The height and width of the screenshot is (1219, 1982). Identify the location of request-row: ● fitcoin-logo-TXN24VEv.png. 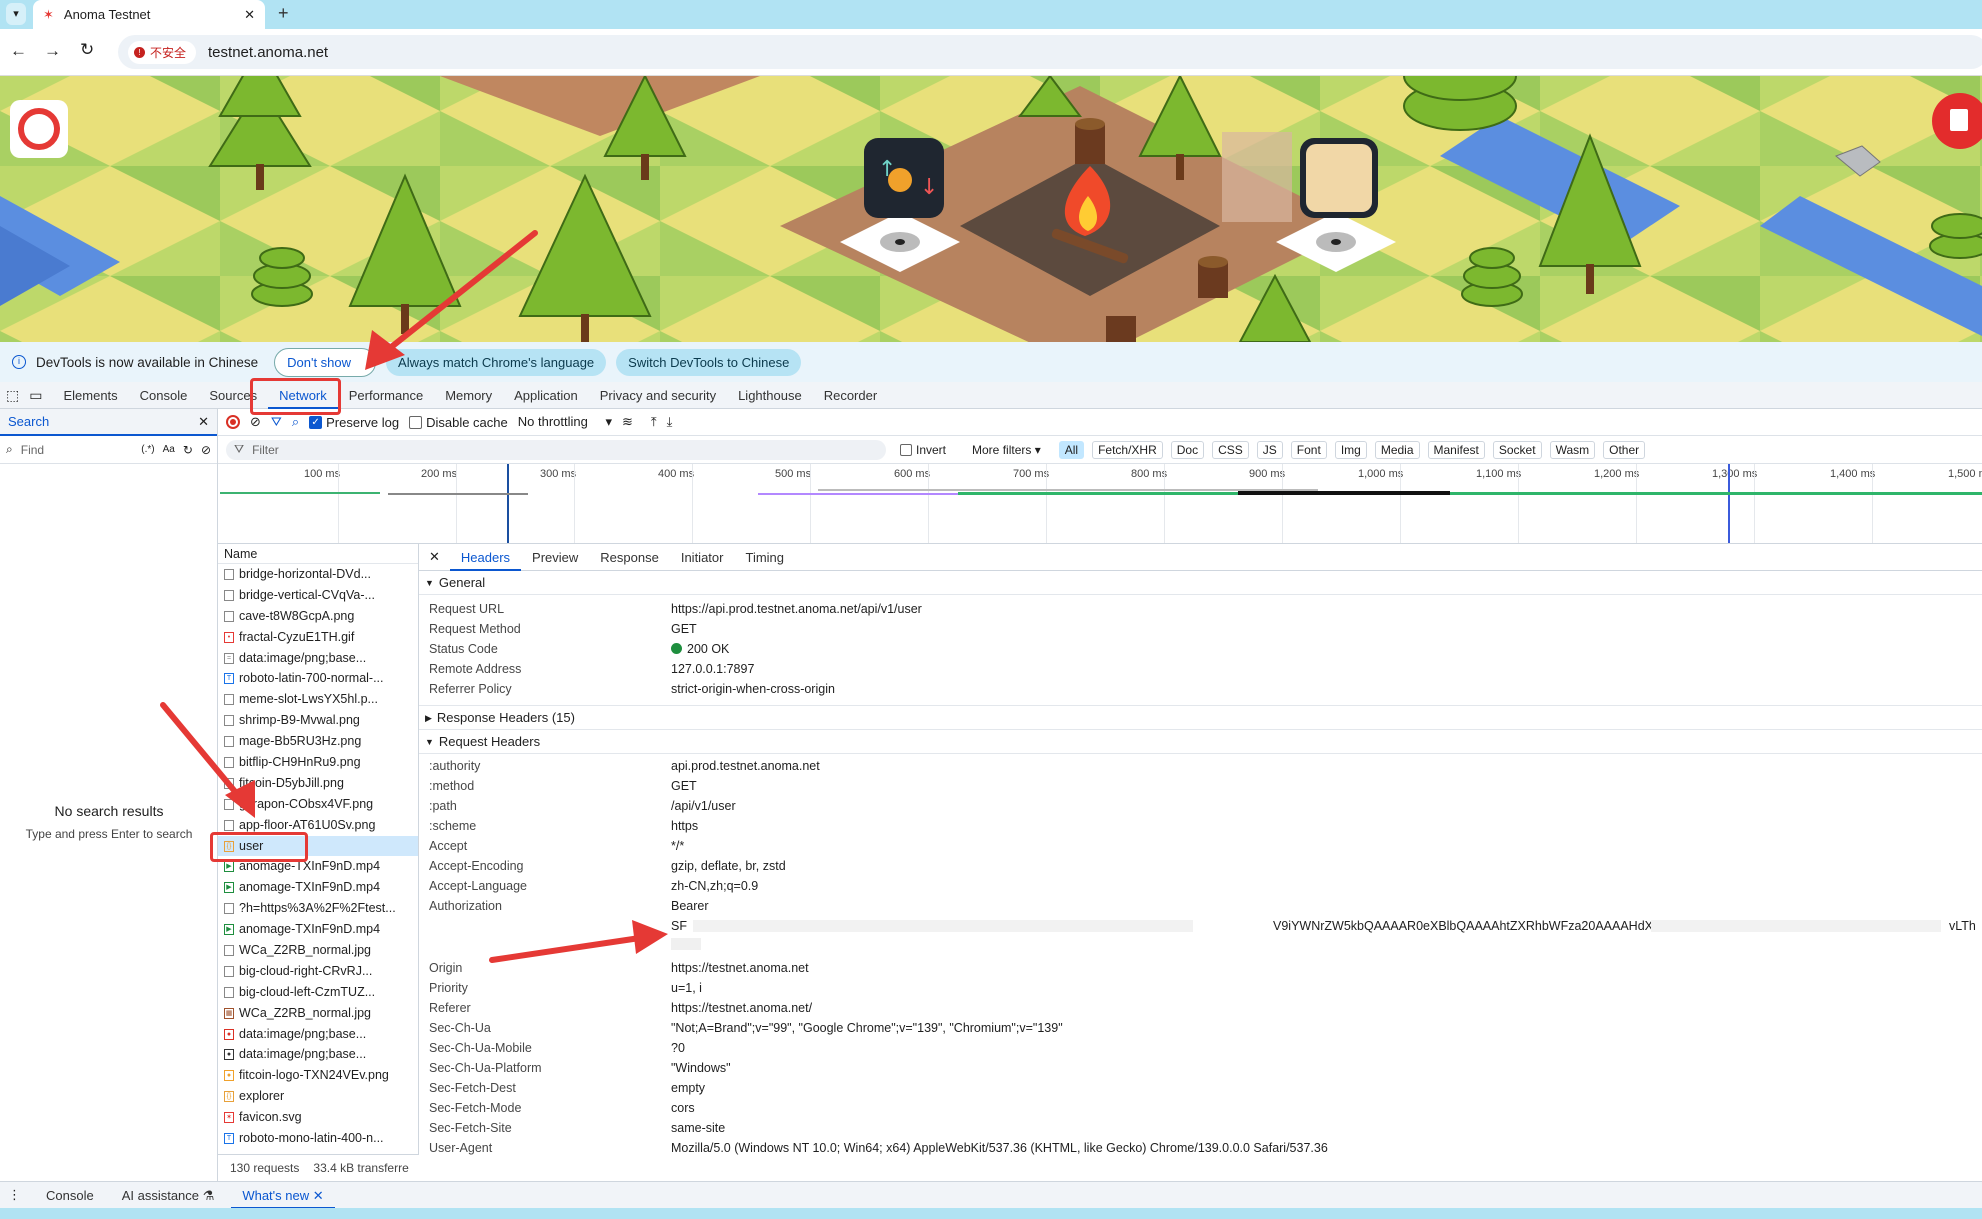
(318, 1075).